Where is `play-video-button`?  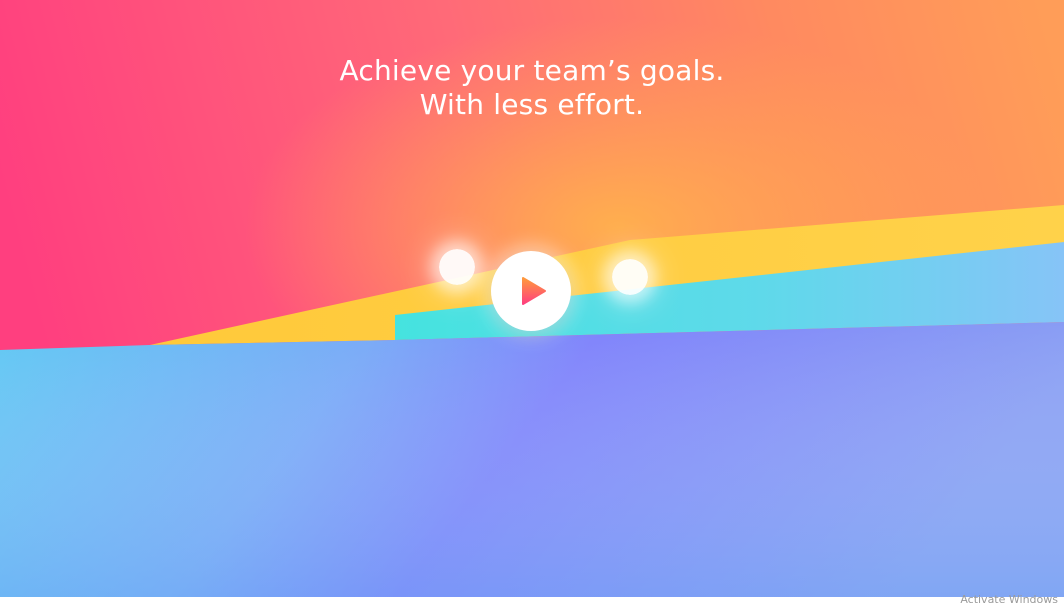 play-video-button is located at coordinates (531, 291).